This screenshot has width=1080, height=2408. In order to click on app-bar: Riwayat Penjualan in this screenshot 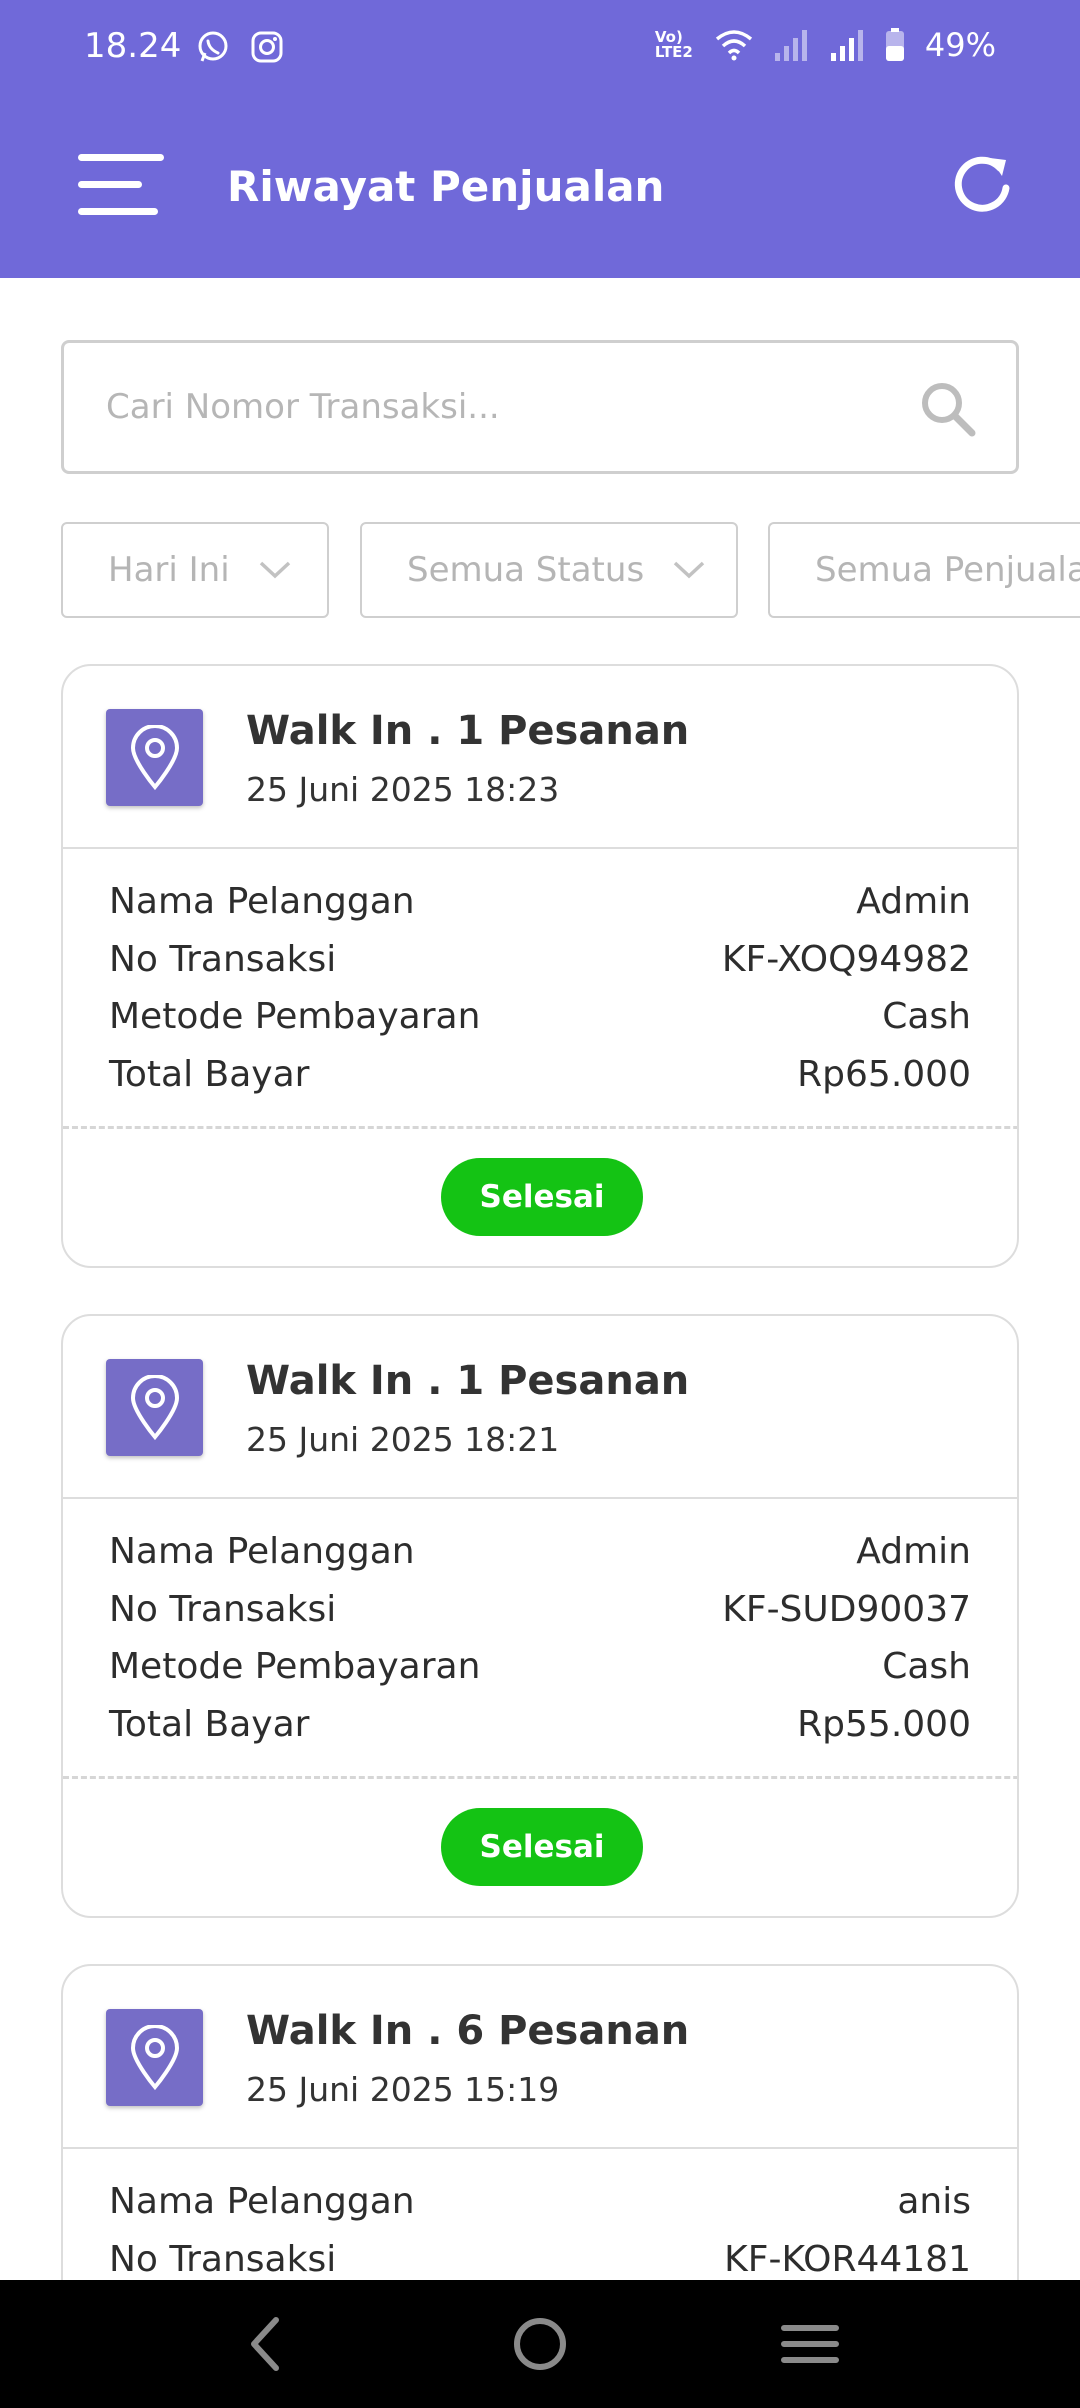, I will do `click(540, 187)`.